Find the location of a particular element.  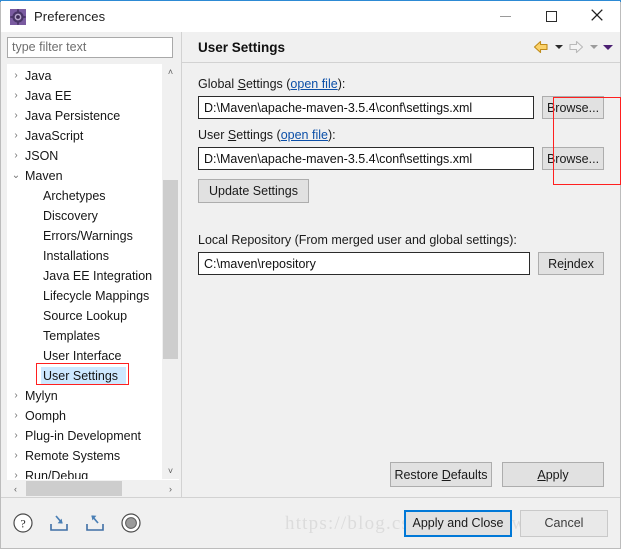

view-menu-button is located at coordinates (607, 47).